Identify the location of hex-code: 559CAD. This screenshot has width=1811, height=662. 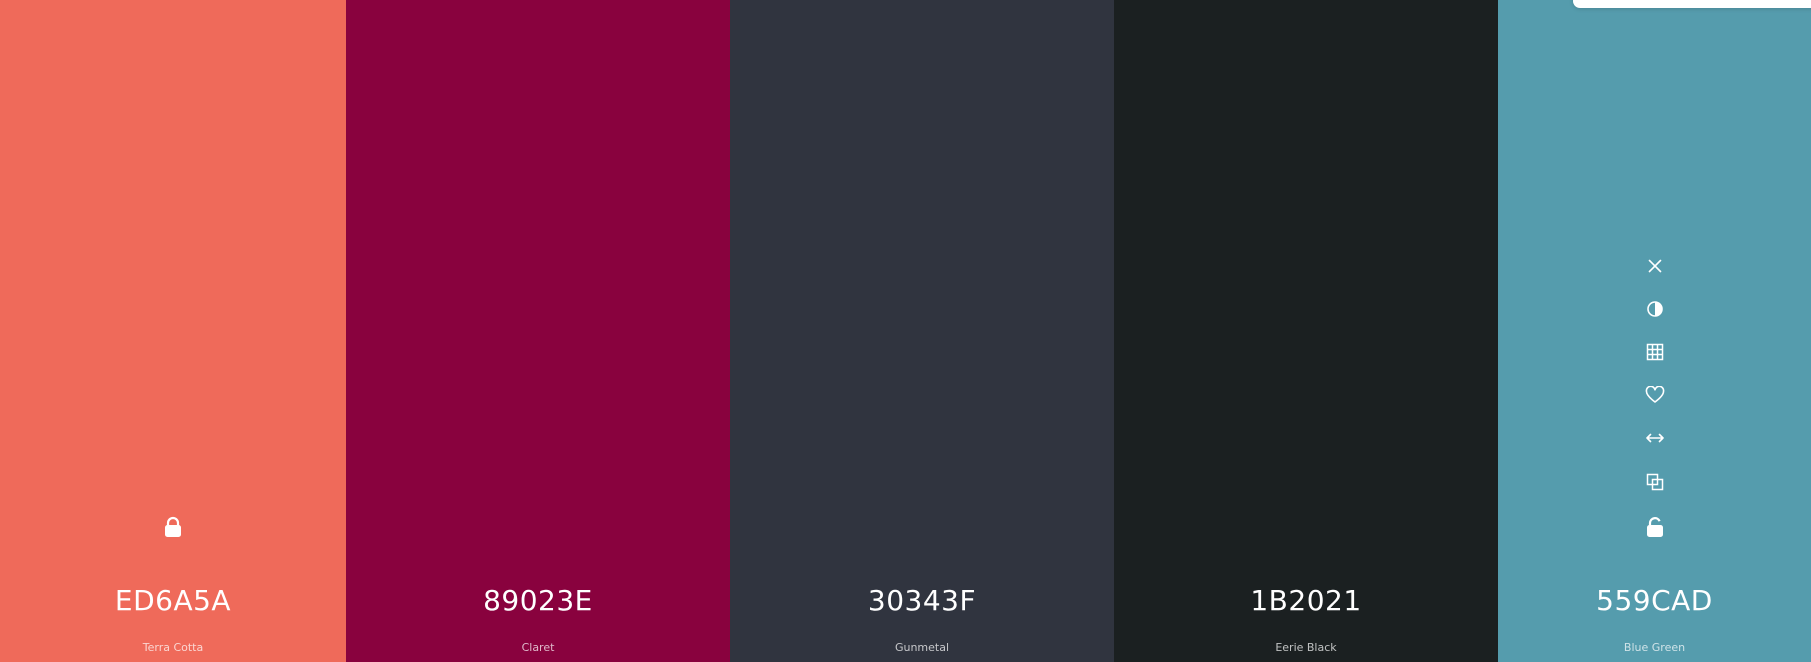
(1654, 600).